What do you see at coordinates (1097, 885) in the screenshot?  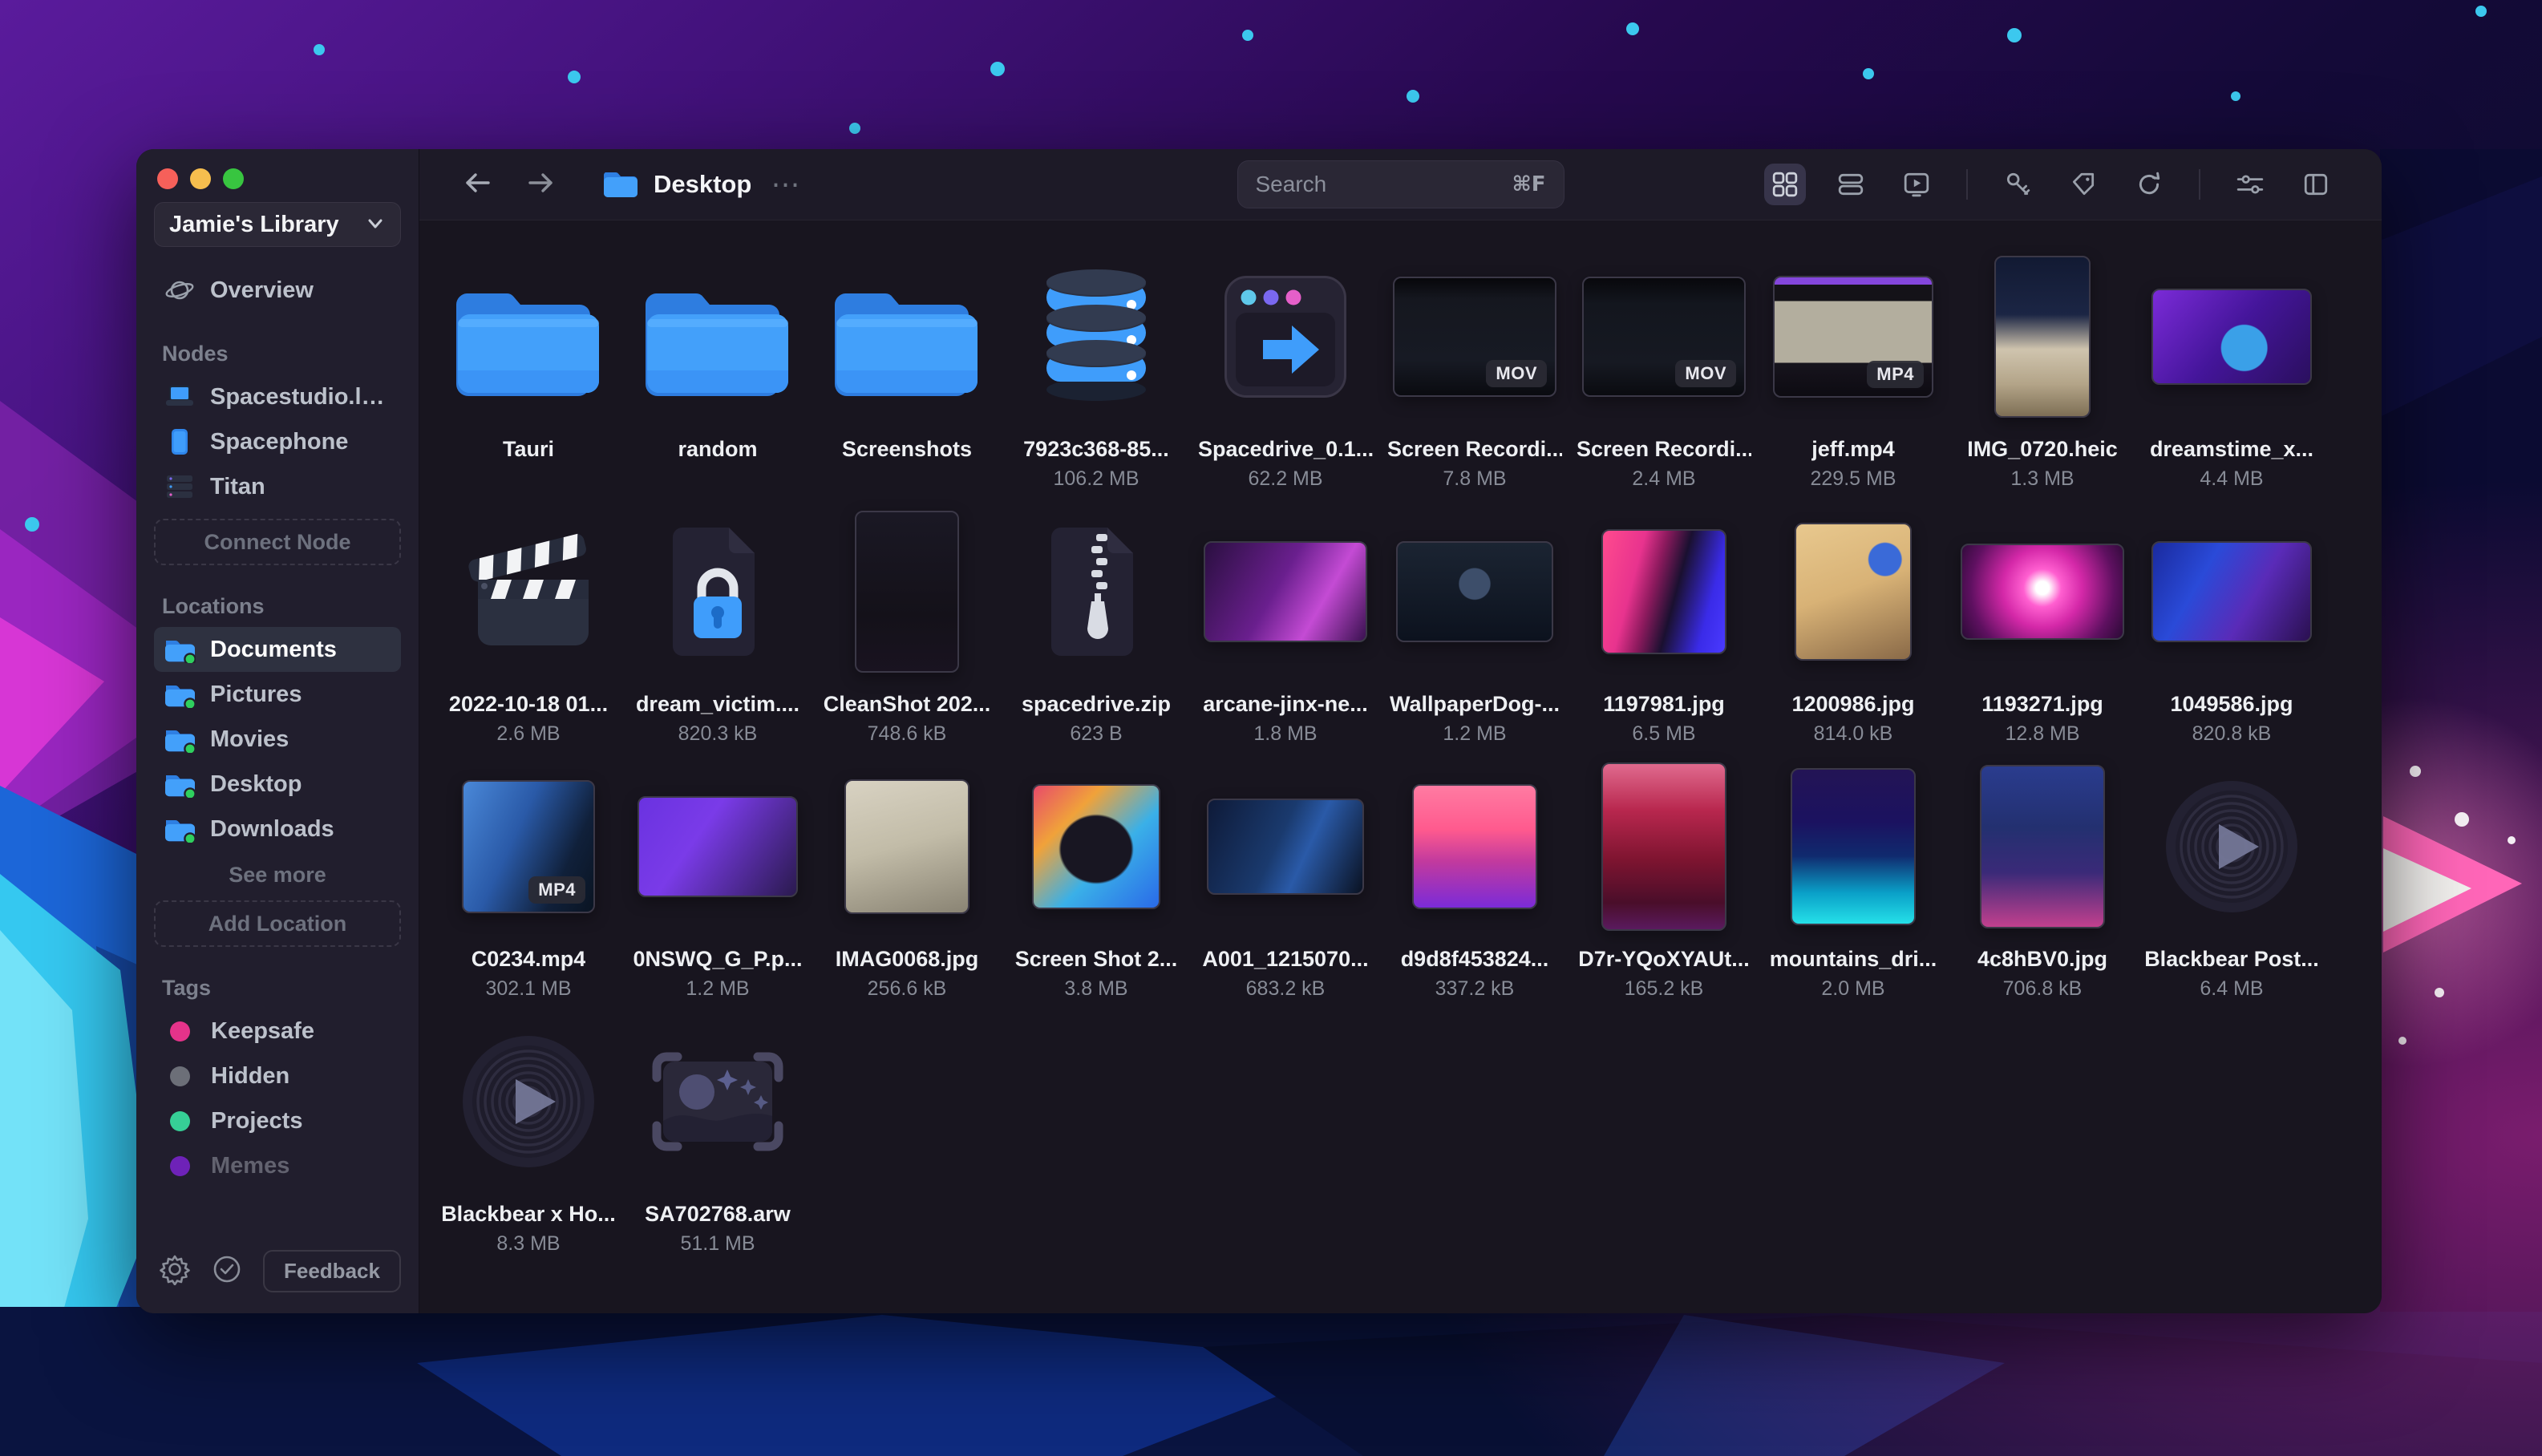 I see `file-item: Screen Shot 2... 3.8 MB` at bounding box center [1097, 885].